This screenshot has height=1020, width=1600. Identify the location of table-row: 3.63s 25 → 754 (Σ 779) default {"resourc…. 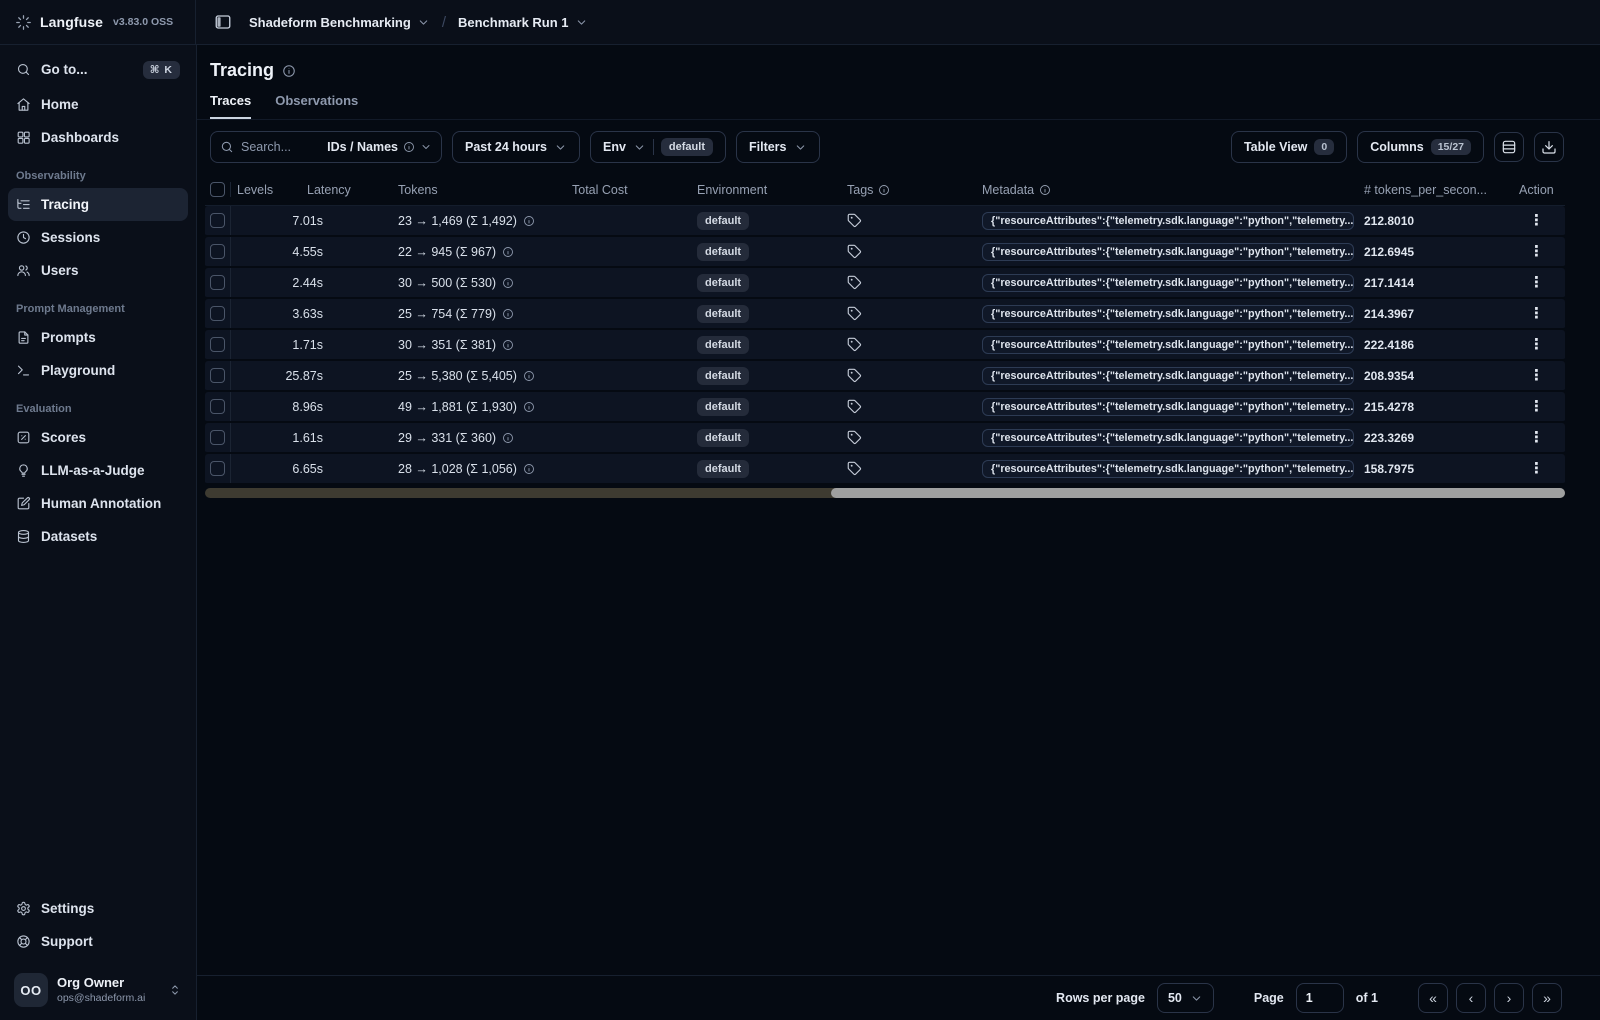
(885, 314).